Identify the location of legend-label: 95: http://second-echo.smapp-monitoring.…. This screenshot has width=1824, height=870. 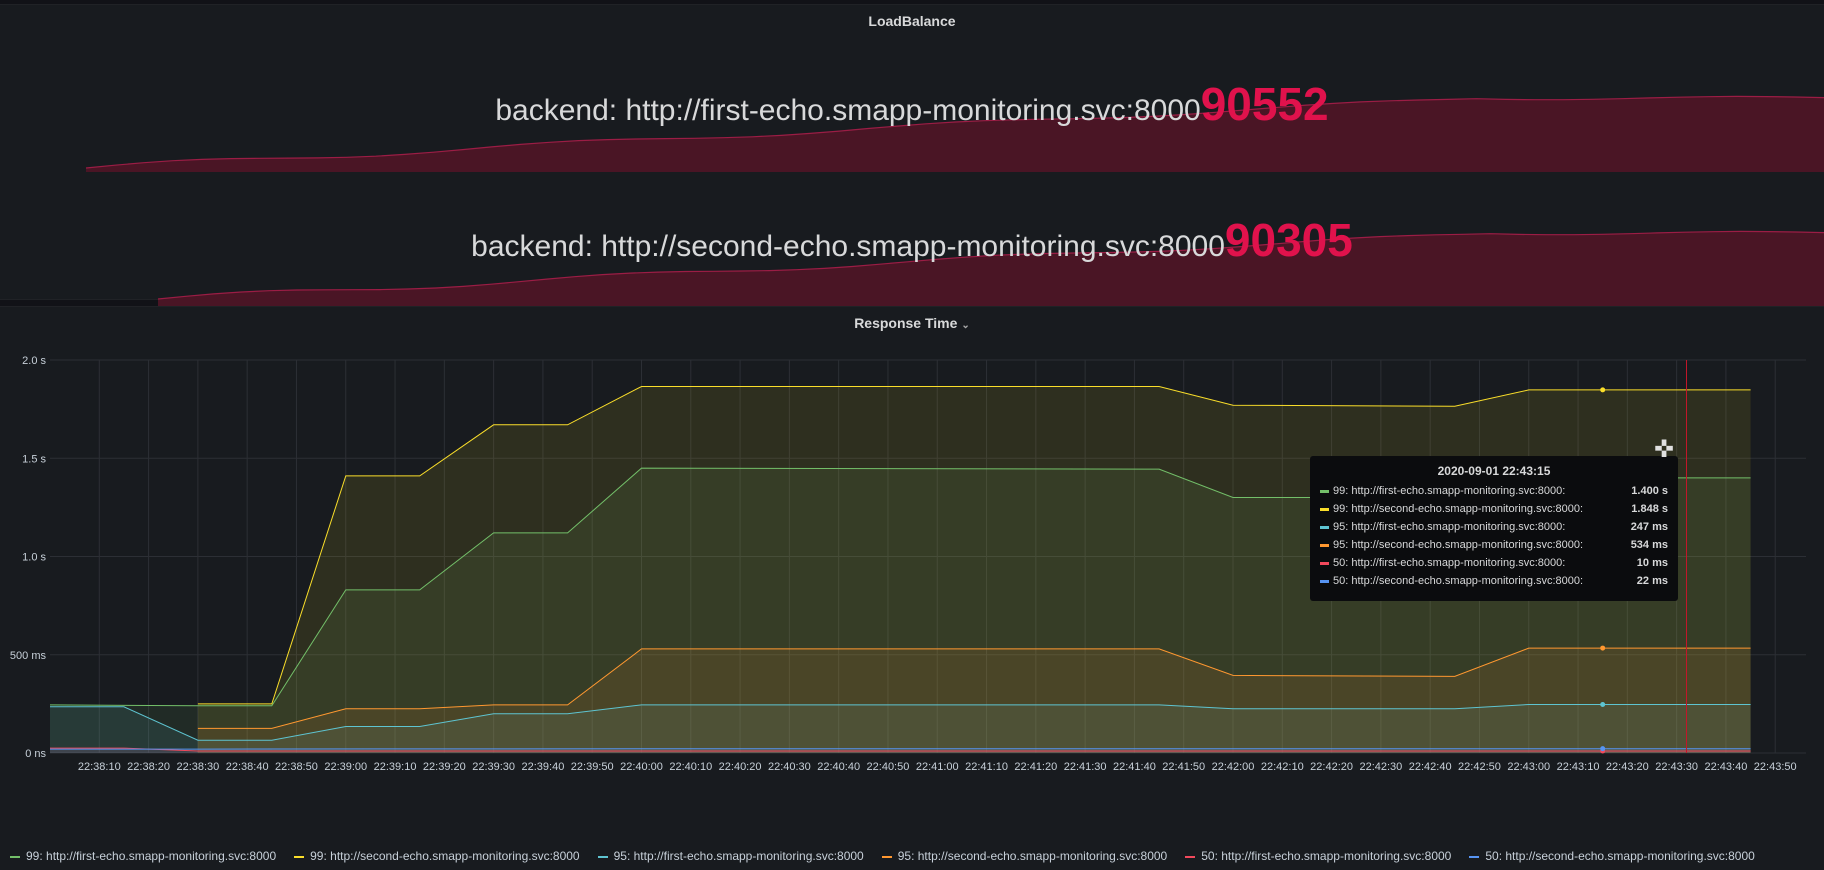
(1032, 856).